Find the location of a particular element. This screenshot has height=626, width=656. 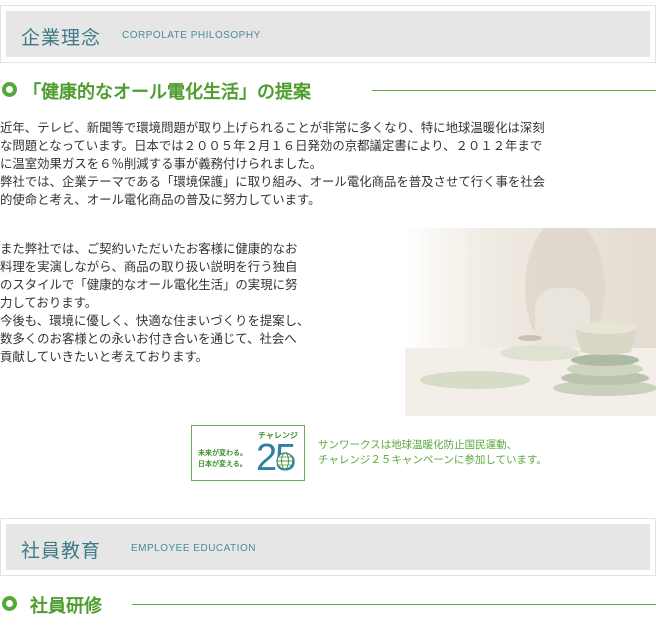

education-header-panel: 社員教育 EMPLOYEE EDUCATION is located at coordinates (328, 547).